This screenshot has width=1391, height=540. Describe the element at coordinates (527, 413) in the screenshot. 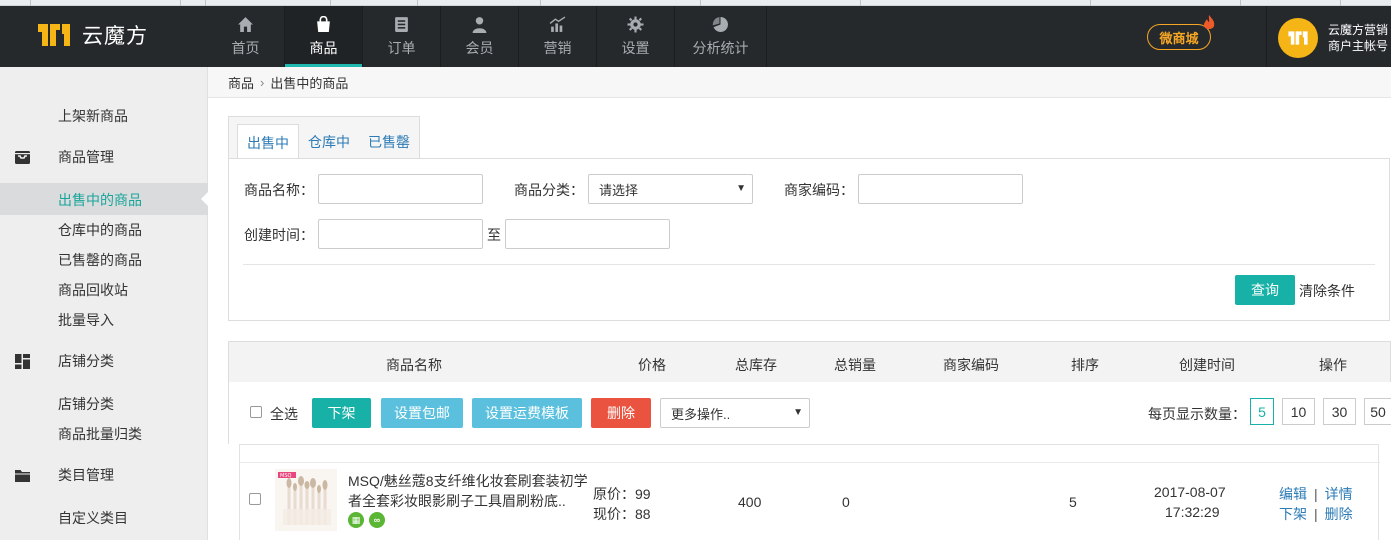

I see `freight-template-button: 设置运费模板` at that location.